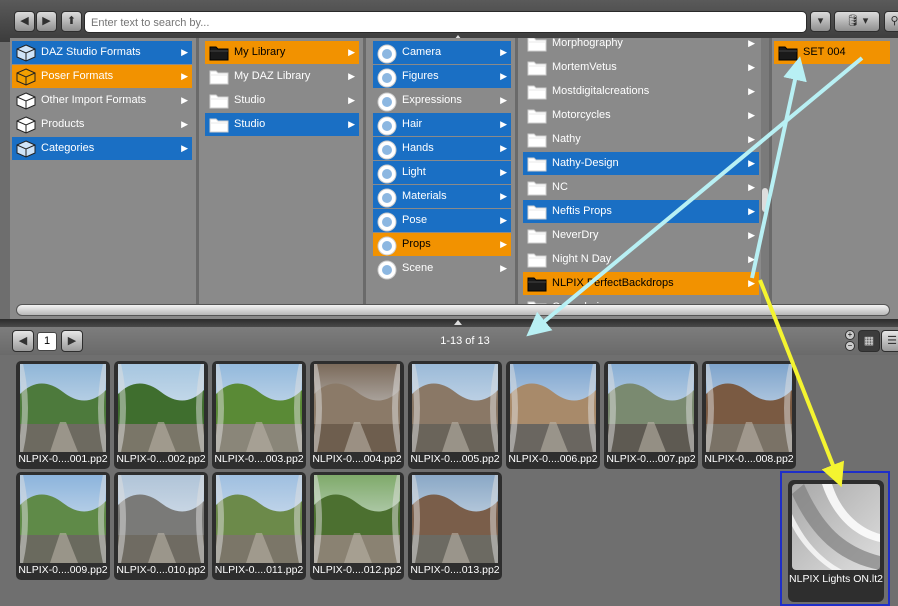  What do you see at coordinates (566, 139) in the screenshot?
I see `props-folder-item-label: Nathy` at bounding box center [566, 139].